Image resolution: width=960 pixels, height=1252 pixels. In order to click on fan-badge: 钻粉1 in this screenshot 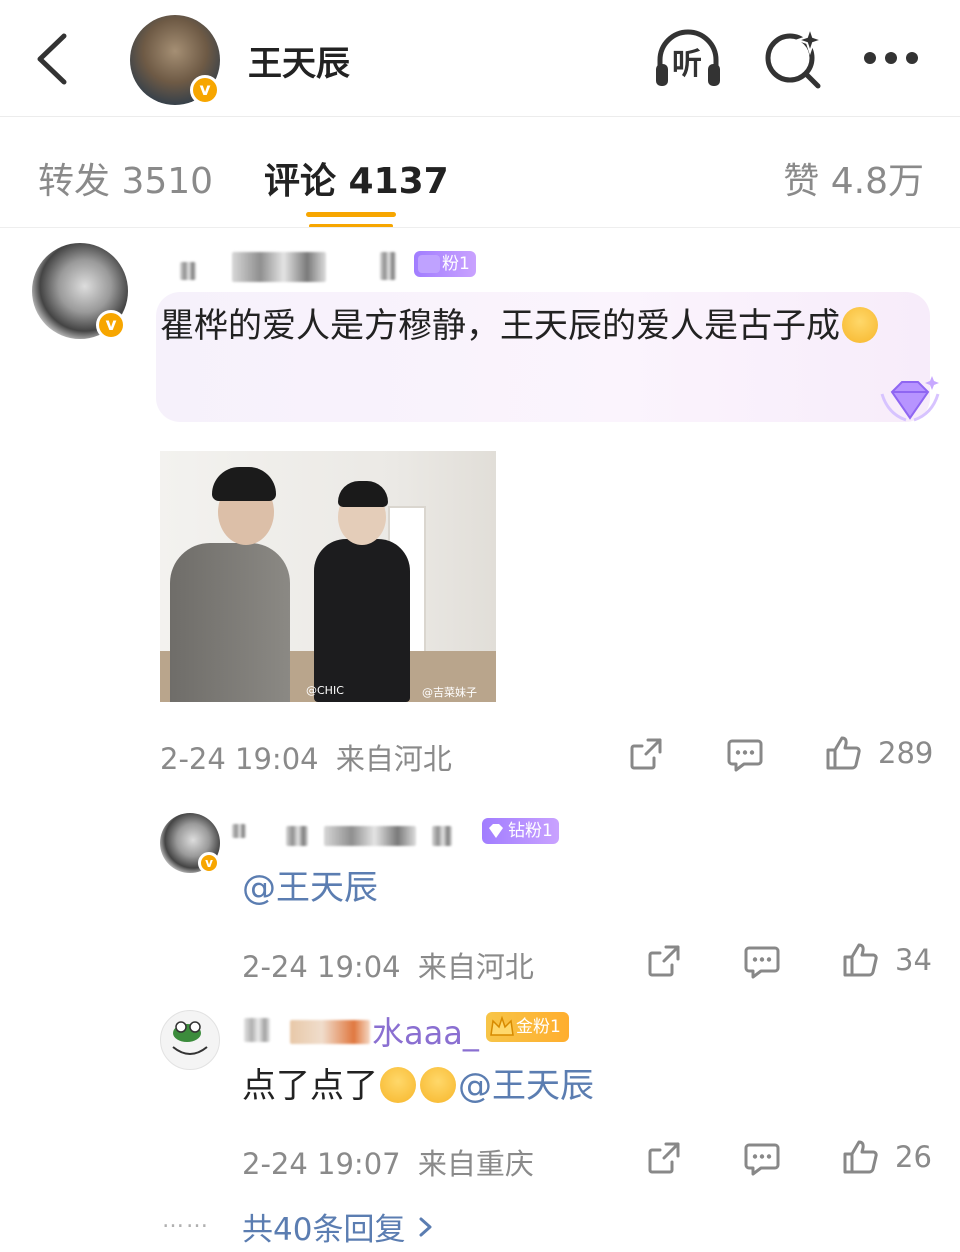, I will do `click(520, 831)`.